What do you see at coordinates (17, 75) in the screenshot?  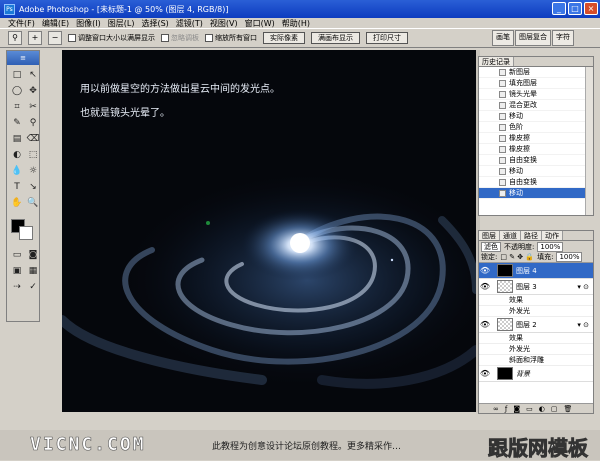 I see `marquee-tool-icon: □` at bounding box center [17, 75].